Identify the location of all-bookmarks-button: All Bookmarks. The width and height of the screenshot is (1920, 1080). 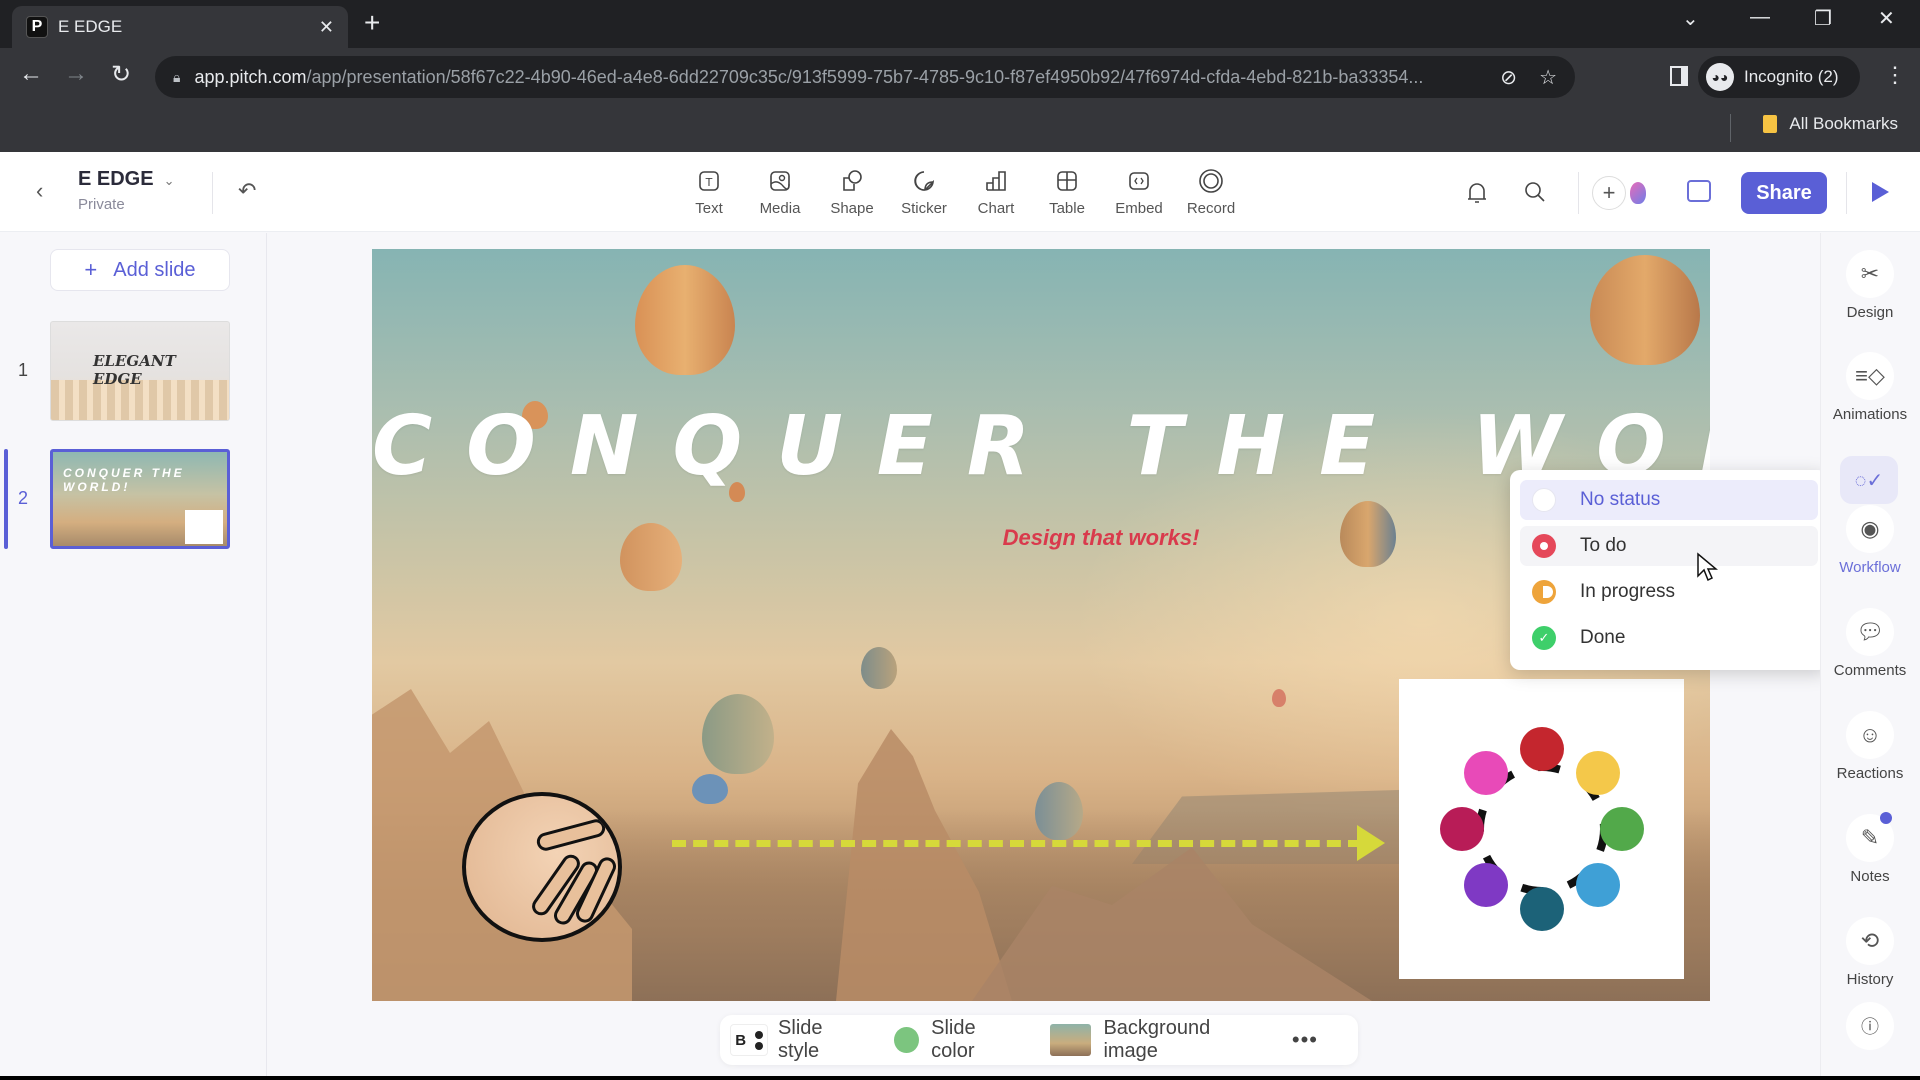
(1830, 124).